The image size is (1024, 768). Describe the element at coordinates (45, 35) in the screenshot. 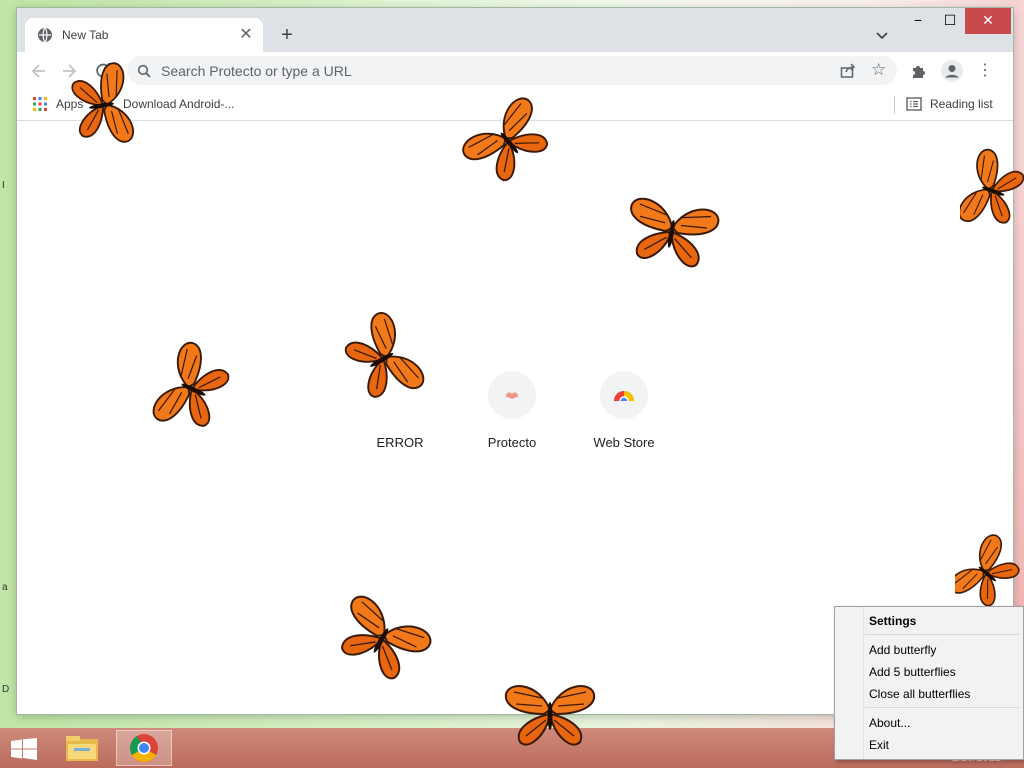

I see `globe-icon` at that location.